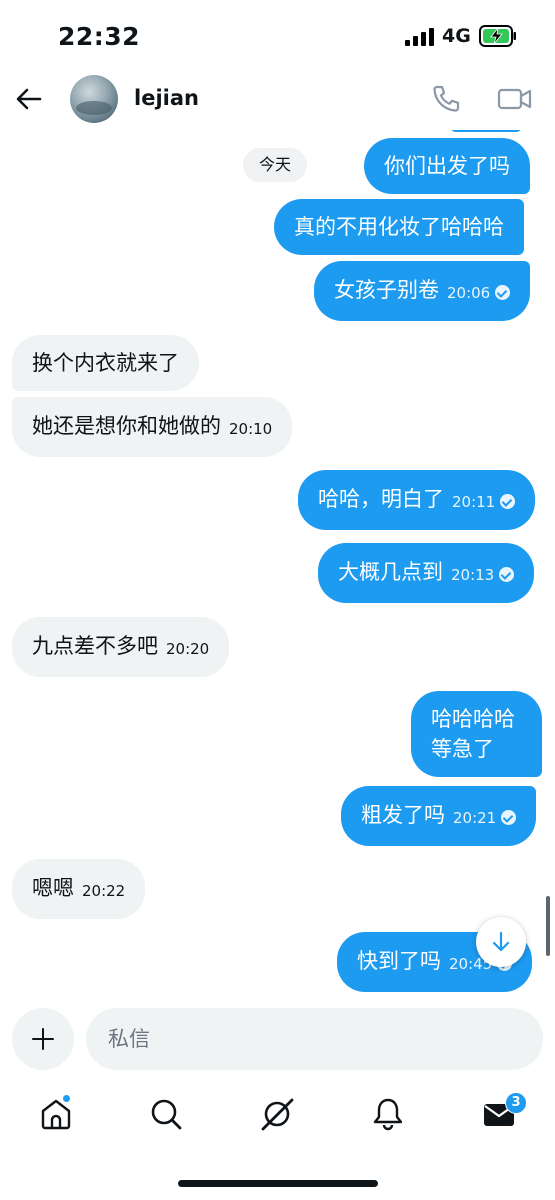  Describe the element at coordinates (275, 165) in the screenshot. I see `date-separator: 今天` at that location.